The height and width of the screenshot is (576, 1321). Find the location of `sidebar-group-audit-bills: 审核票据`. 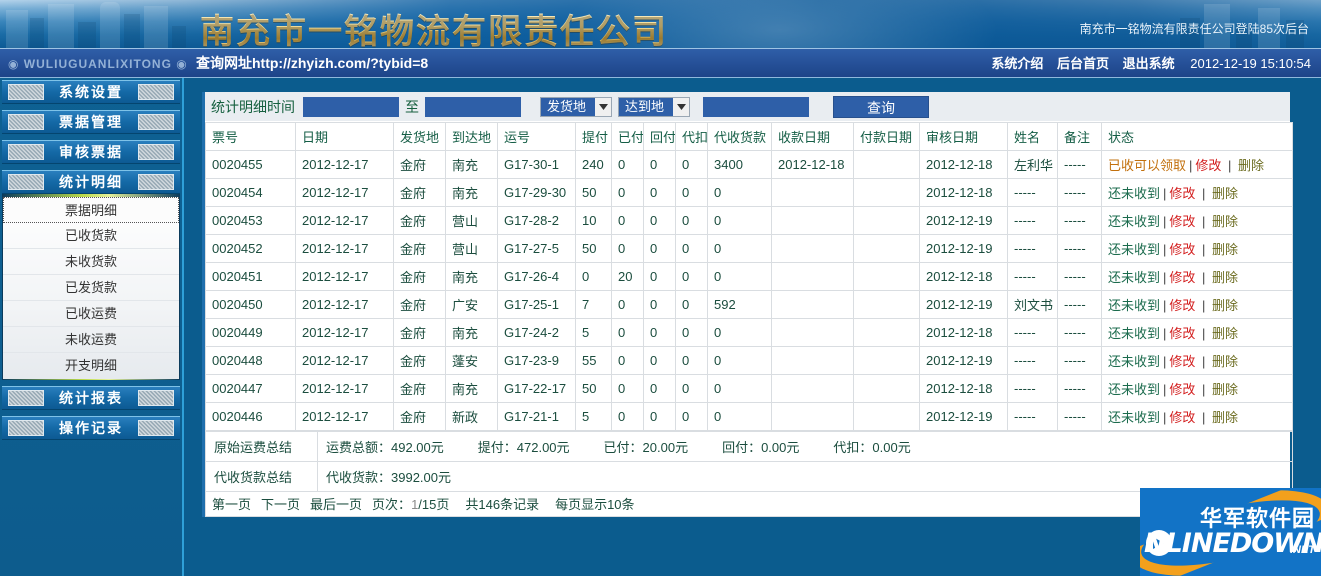

sidebar-group-audit-bills: 审核票据 is located at coordinates (91, 152).